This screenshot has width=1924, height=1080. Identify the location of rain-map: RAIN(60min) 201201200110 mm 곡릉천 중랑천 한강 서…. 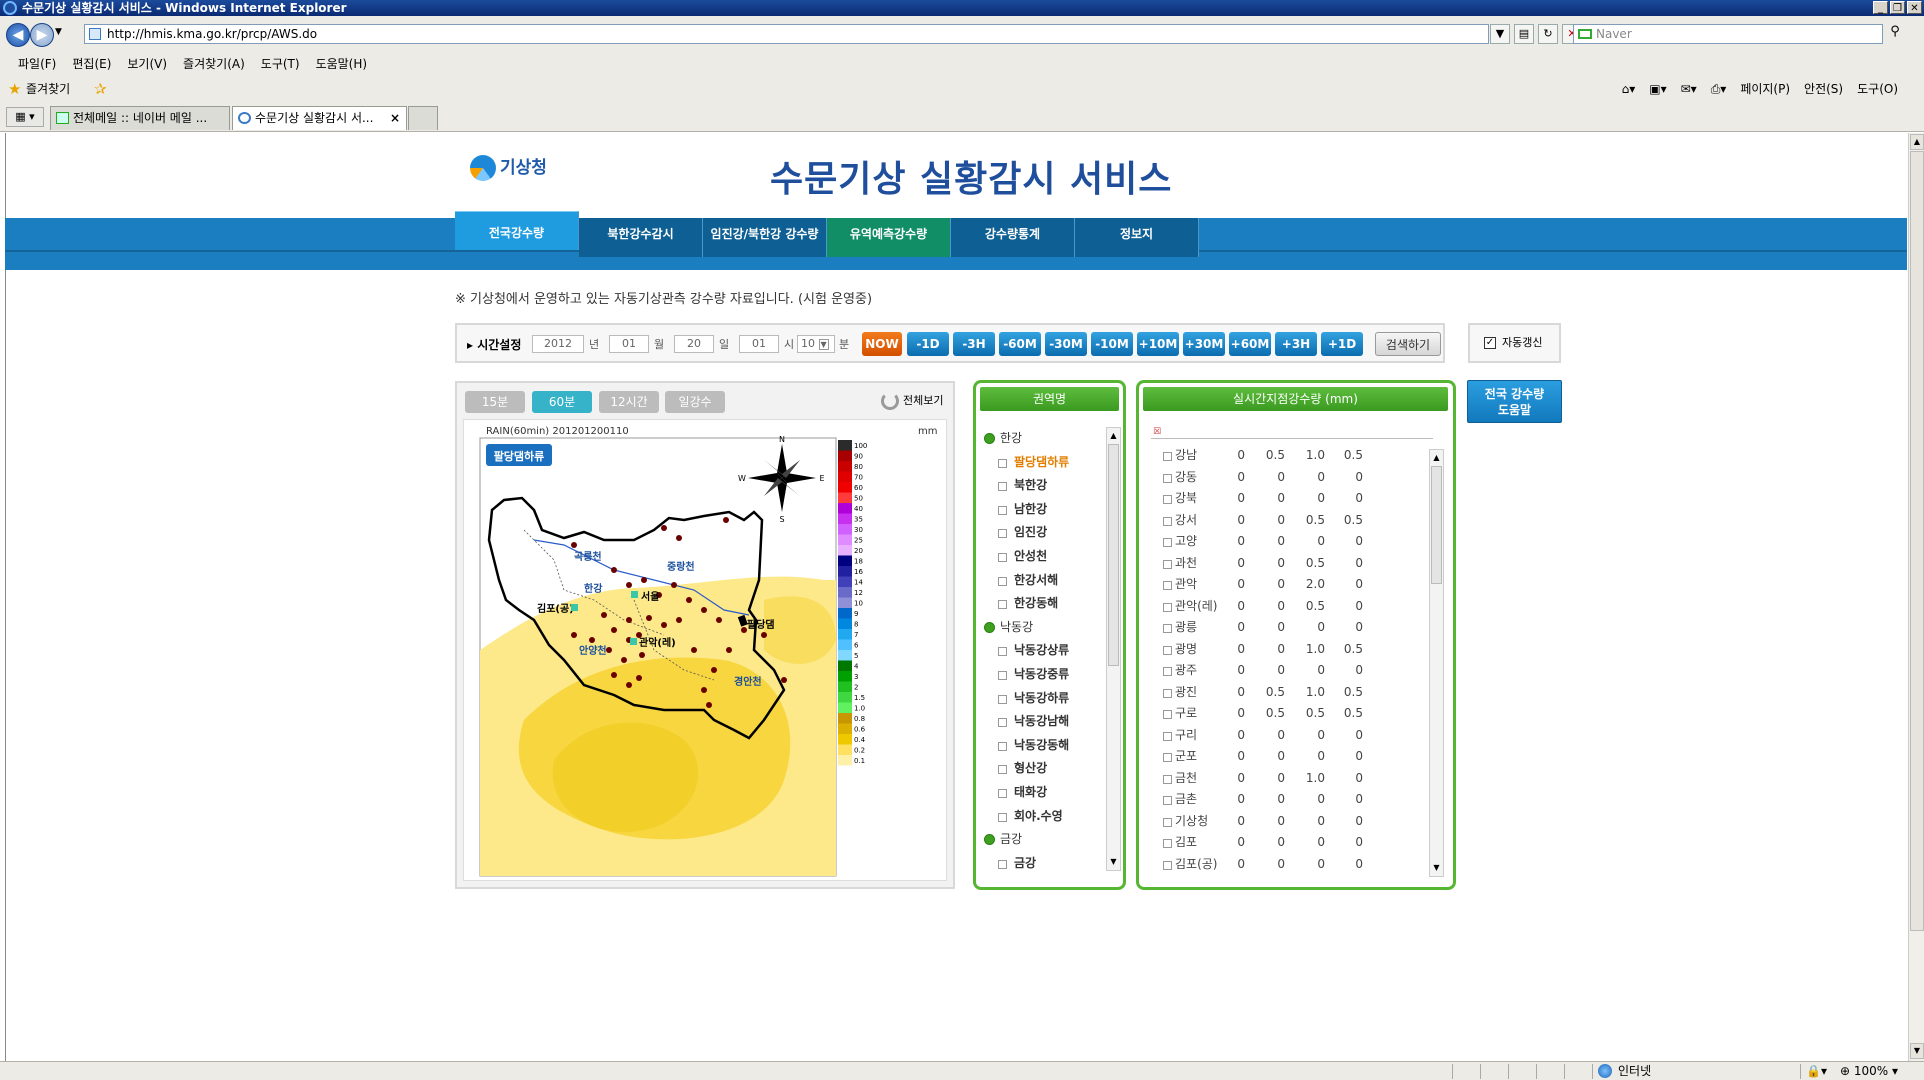
(705, 650).